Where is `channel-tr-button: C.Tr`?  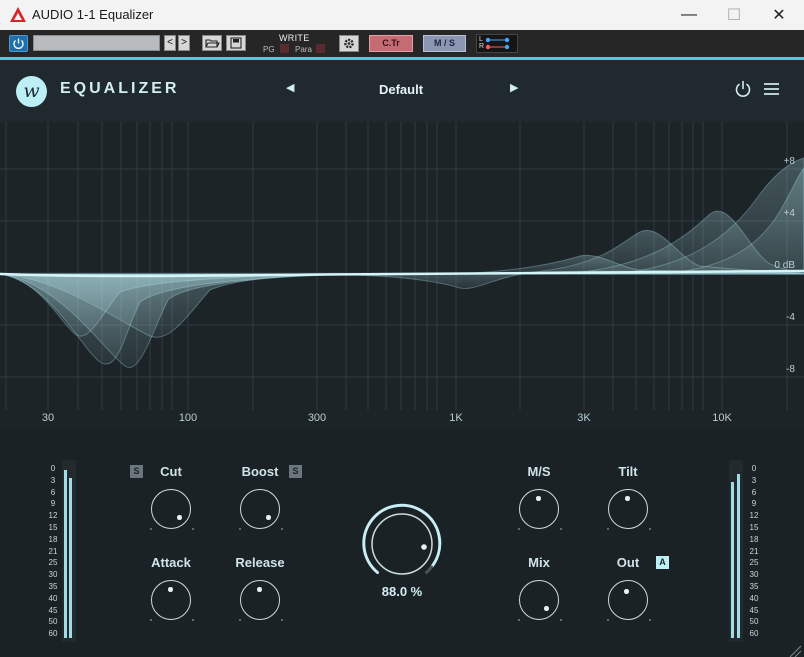 channel-tr-button: C.Tr is located at coordinates (391, 43).